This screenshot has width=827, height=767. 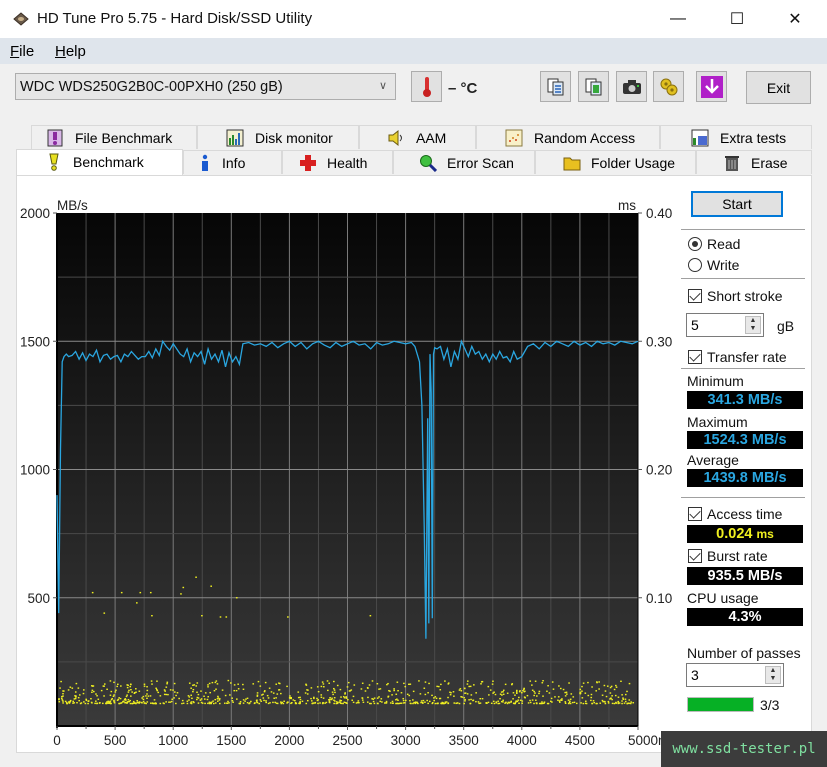 What do you see at coordinates (413, 51) in the screenshot?
I see `menu-bar: File Help` at bounding box center [413, 51].